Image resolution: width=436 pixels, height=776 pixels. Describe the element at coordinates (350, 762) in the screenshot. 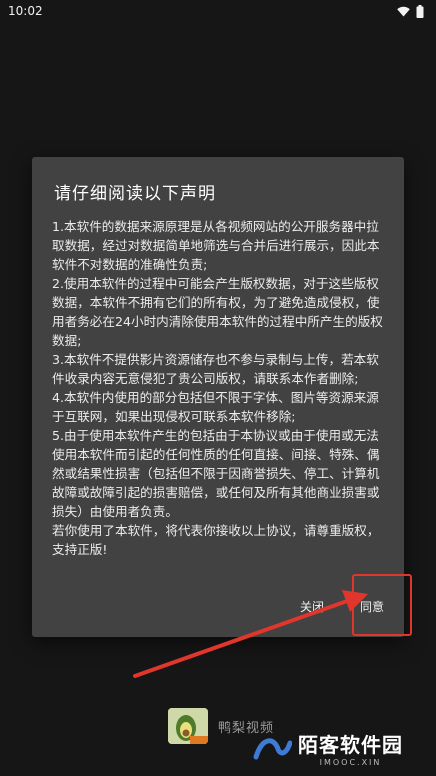

I see `watermark-subtitle: IMOOC.XIN` at that location.